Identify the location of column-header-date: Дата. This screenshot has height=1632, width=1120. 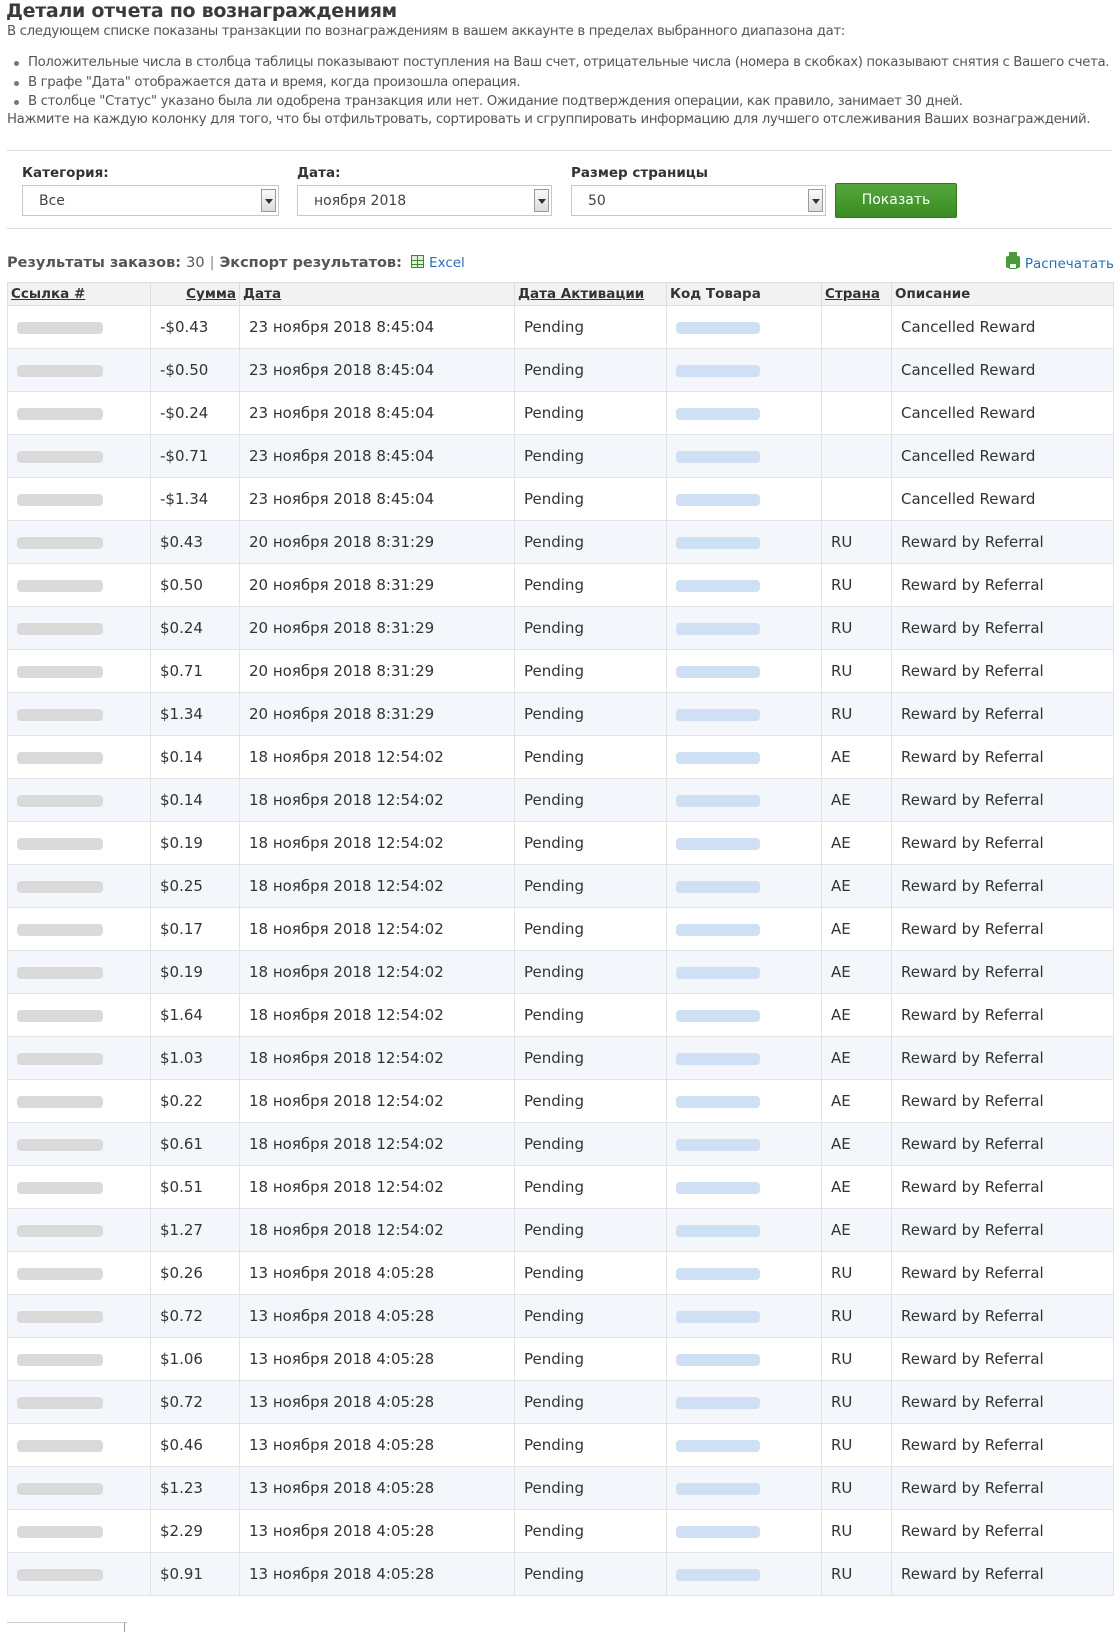
(377, 294).